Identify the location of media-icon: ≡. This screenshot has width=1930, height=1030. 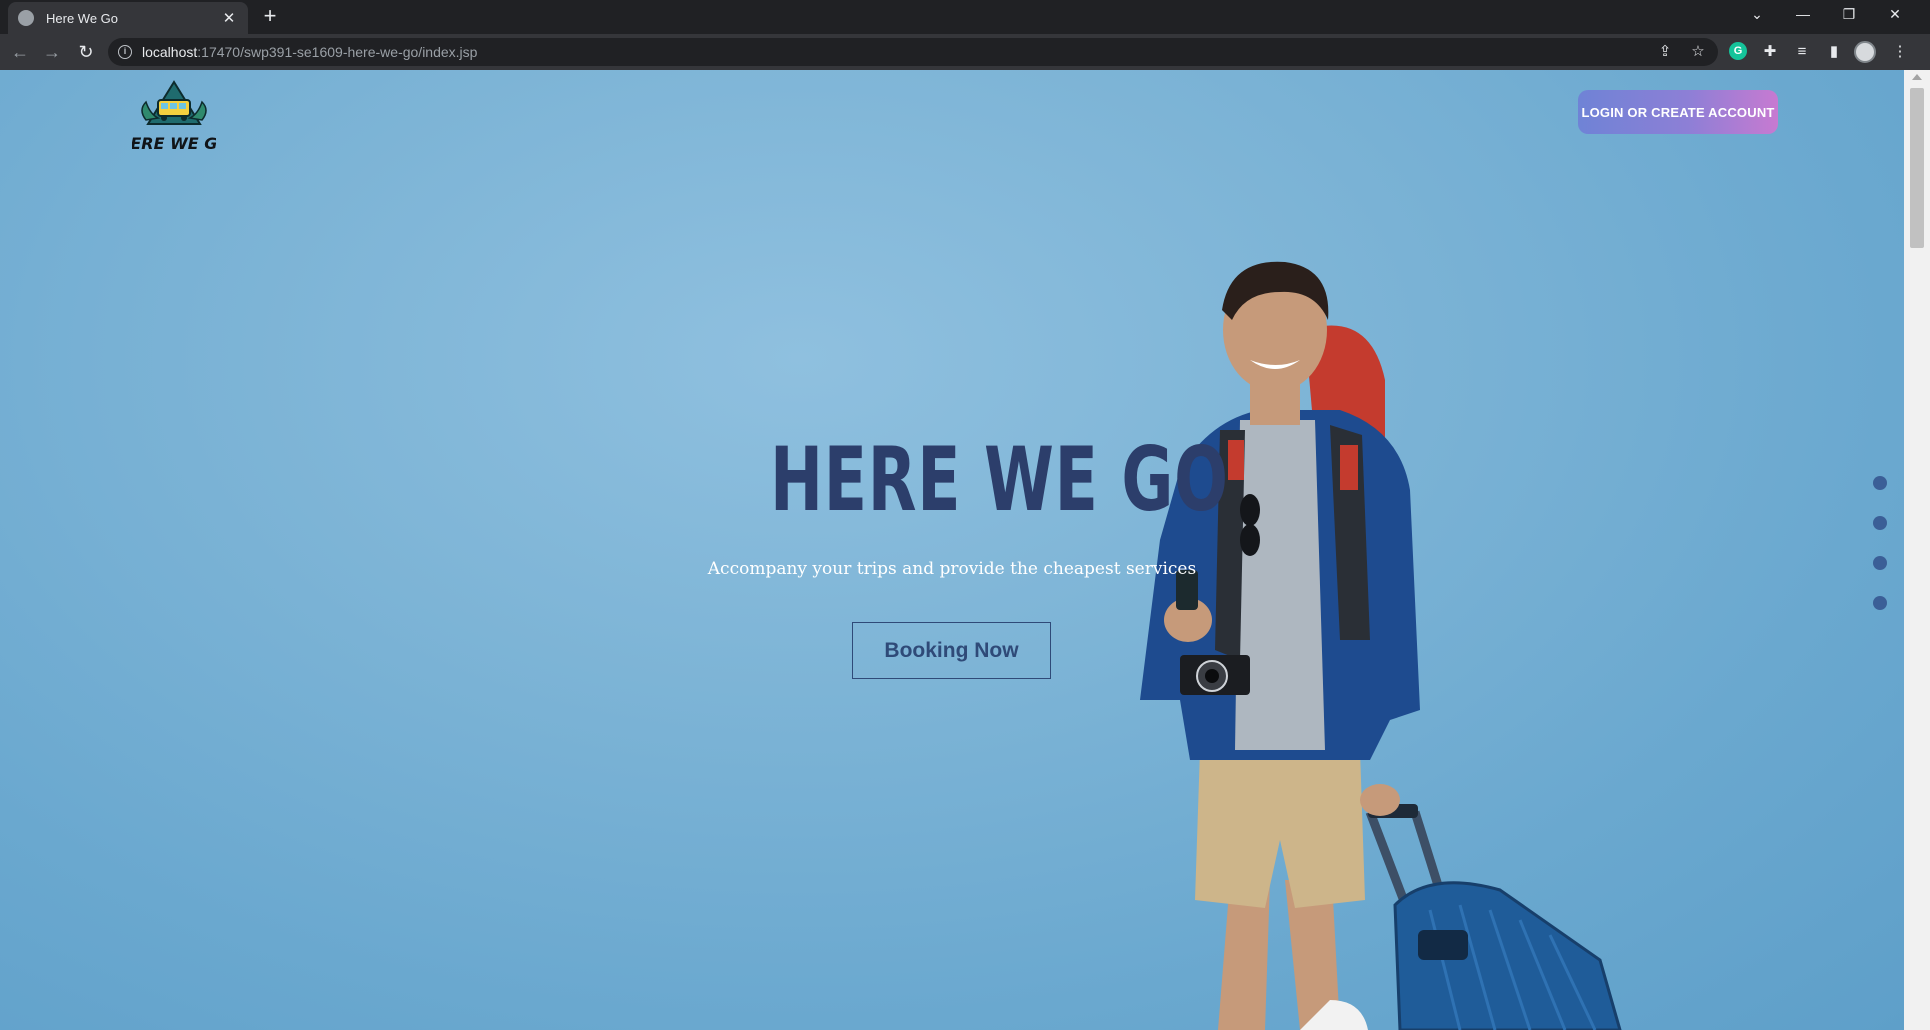
(1802, 52).